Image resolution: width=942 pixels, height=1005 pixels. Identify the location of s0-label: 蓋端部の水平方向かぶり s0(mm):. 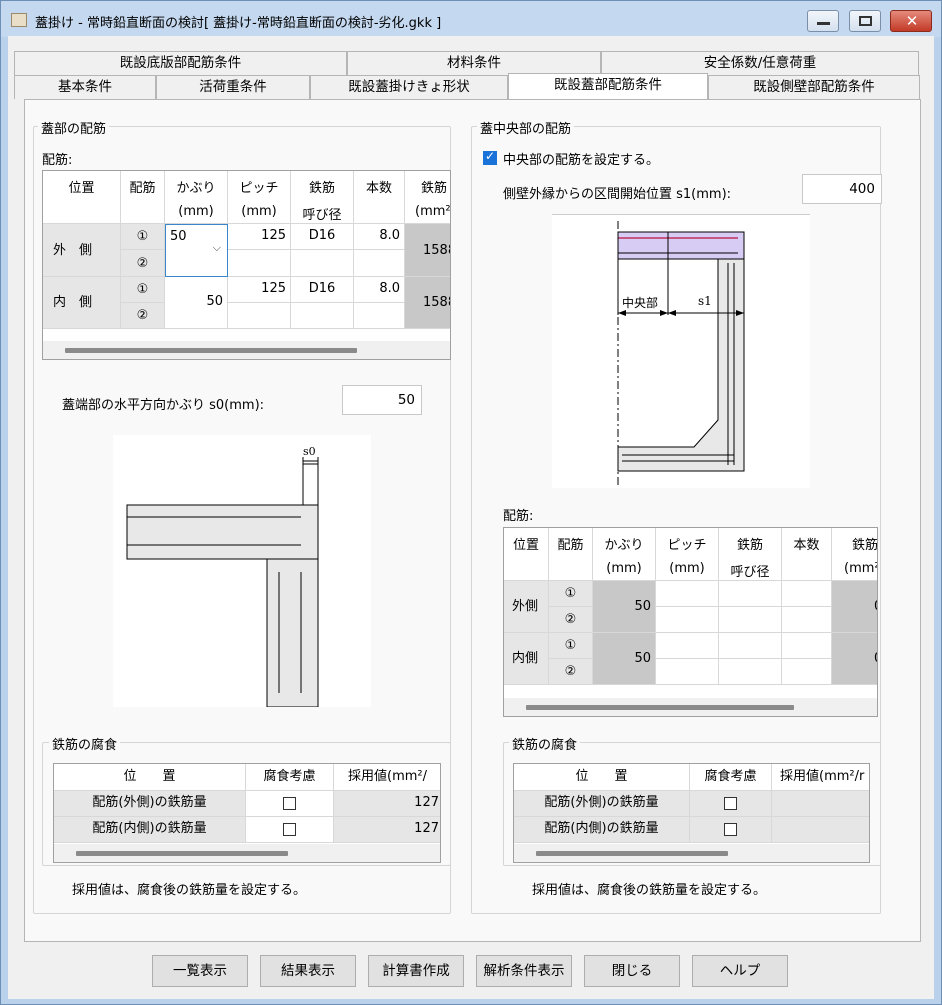
(163, 405).